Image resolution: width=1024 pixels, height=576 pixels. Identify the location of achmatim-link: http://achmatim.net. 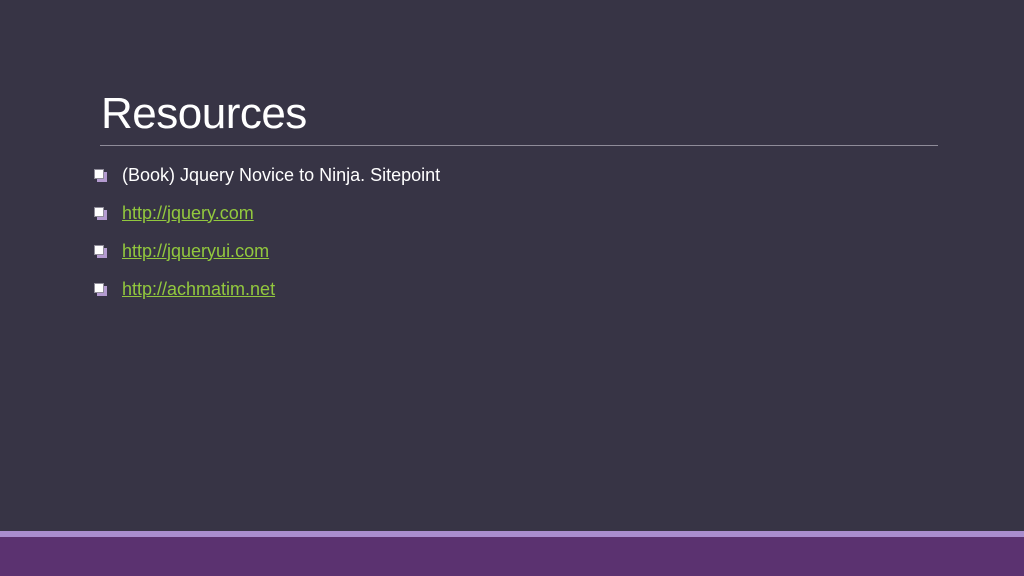
(198, 289).